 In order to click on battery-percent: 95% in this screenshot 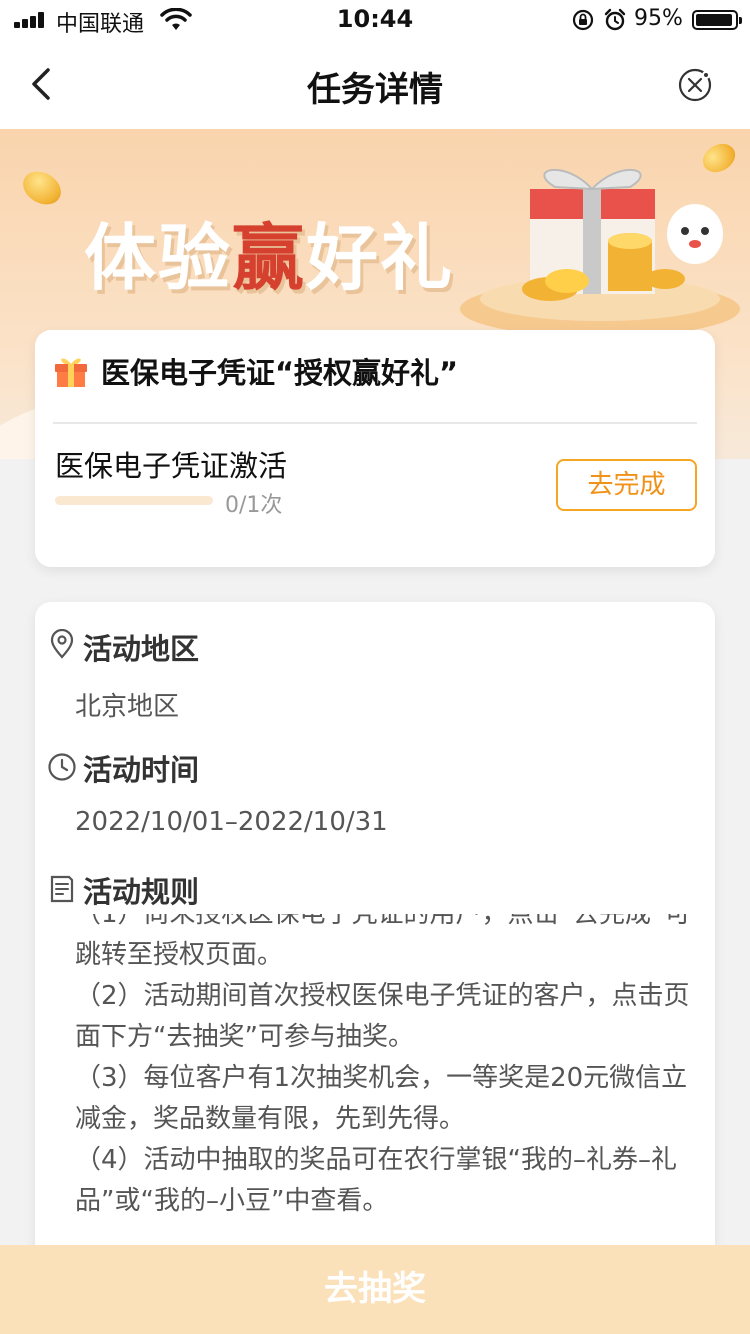, I will do `click(658, 18)`.